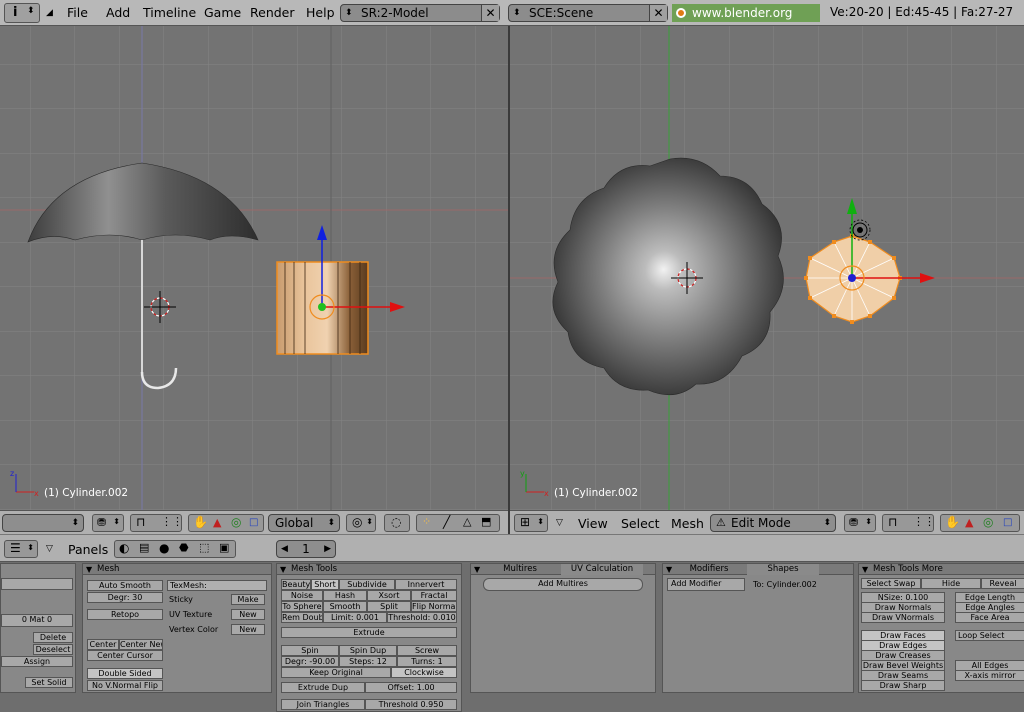  Describe the element at coordinates (458, 523) in the screenshot. I see `select-mode-buttons: ⁘ ╱ △ ⬒` at that location.